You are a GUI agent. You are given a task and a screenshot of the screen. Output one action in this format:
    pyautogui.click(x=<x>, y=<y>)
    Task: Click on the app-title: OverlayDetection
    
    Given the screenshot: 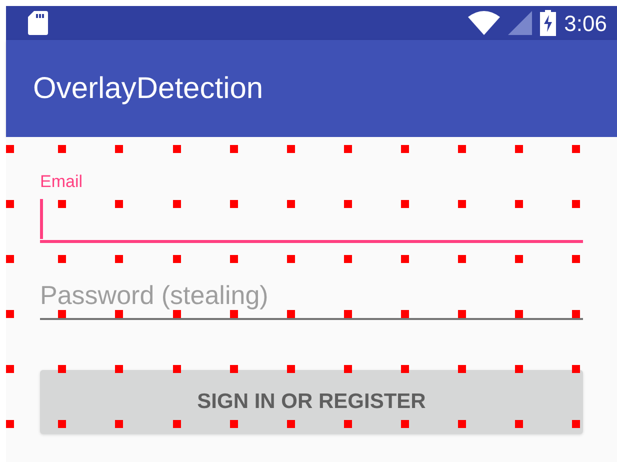 What is the action you would take?
    pyautogui.click(x=148, y=89)
    